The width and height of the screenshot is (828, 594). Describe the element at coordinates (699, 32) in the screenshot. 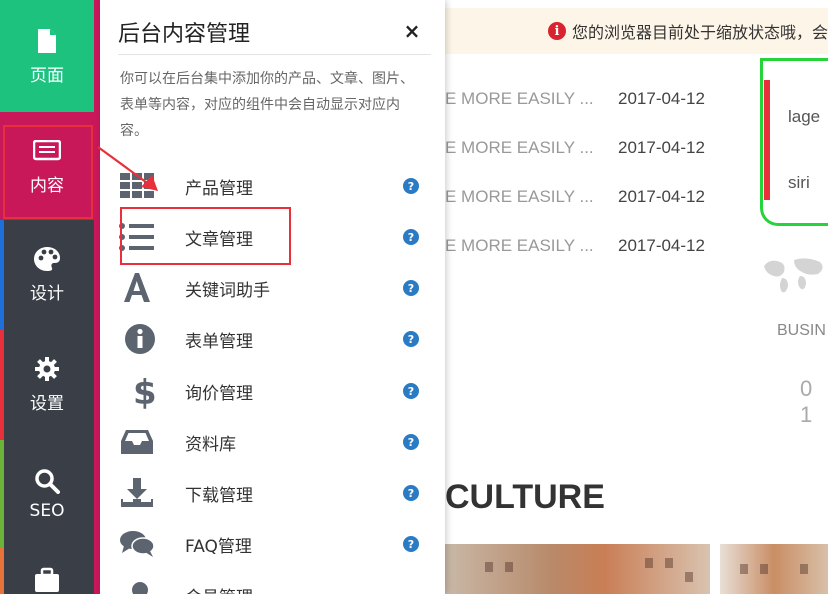

I see `zoom-notice-text: 您的浏览器目前处于缩放状态哦，会` at that location.